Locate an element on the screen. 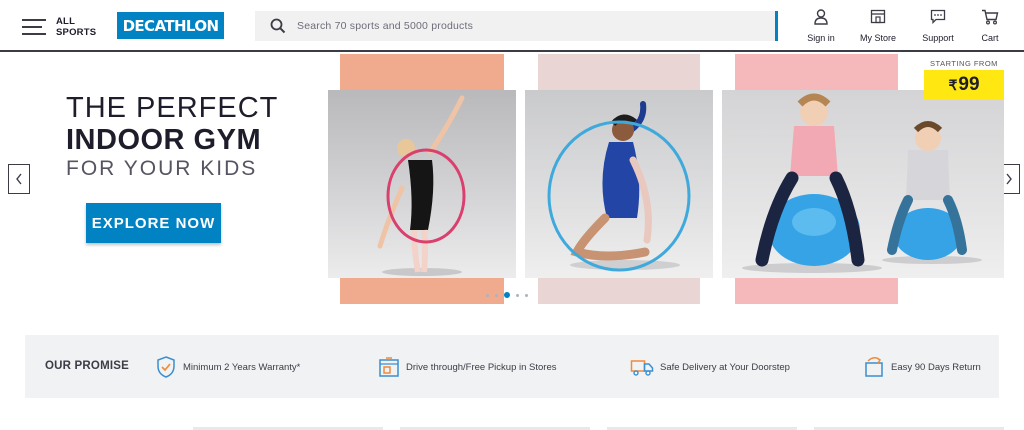 The width and height of the screenshot is (1024, 430). promise-warranty: Minimum 2 Years Warranty* is located at coordinates (227, 367).